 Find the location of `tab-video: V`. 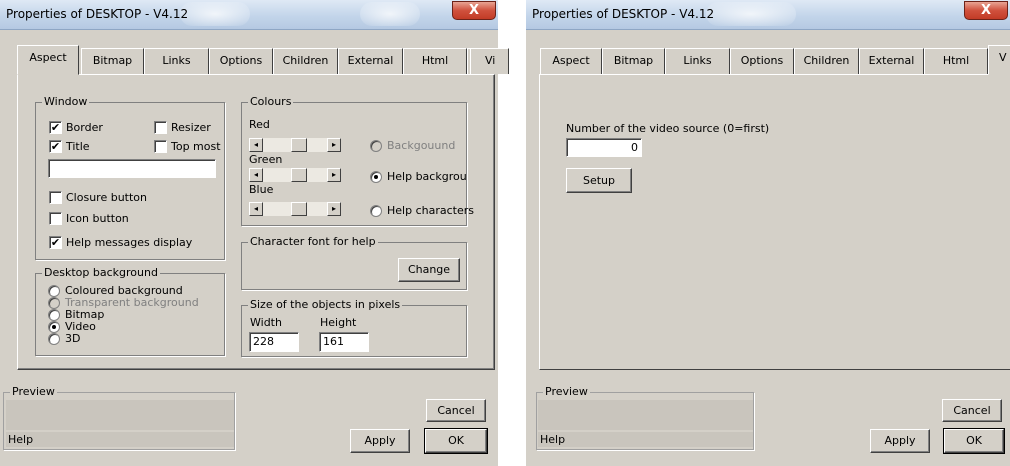

tab-video: V is located at coordinates (999, 60).